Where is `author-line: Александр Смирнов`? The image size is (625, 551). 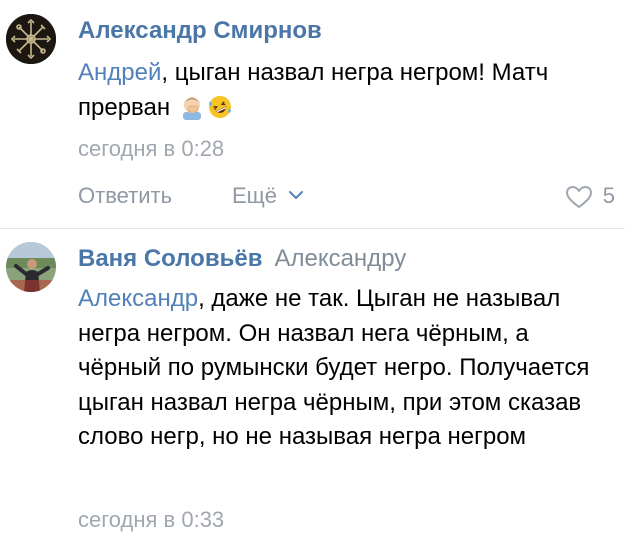
author-line: Александр Смирнов is located at coordinates (200, 31).